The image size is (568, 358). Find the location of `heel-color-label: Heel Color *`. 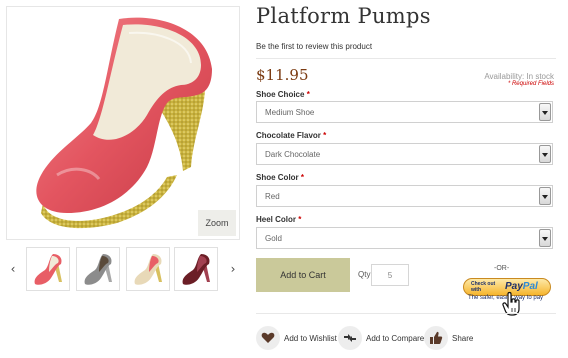

heel-color-label: Heel Color * is located at coordinates (279, 219).